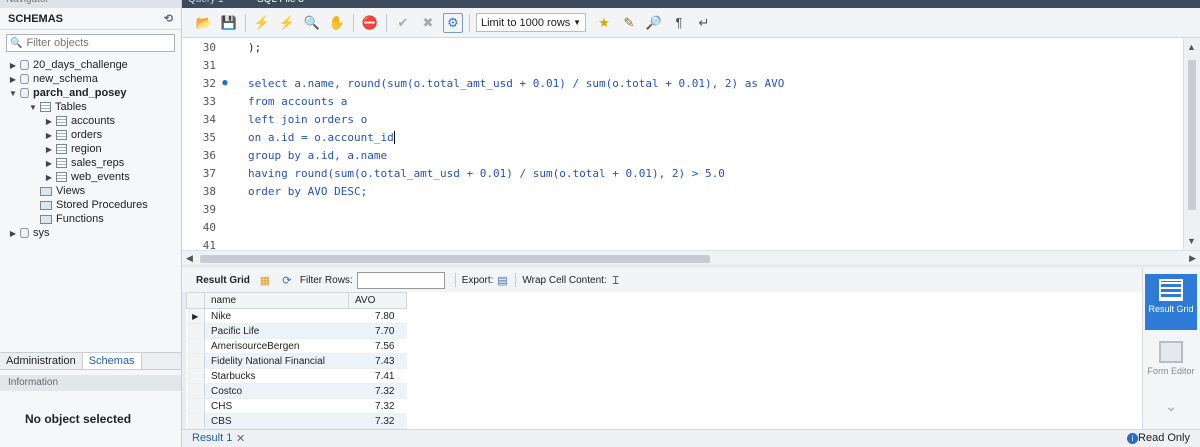 This screenshot has height=447, width=1200. I want to click on cell-name: CBS, so click(276, 421).